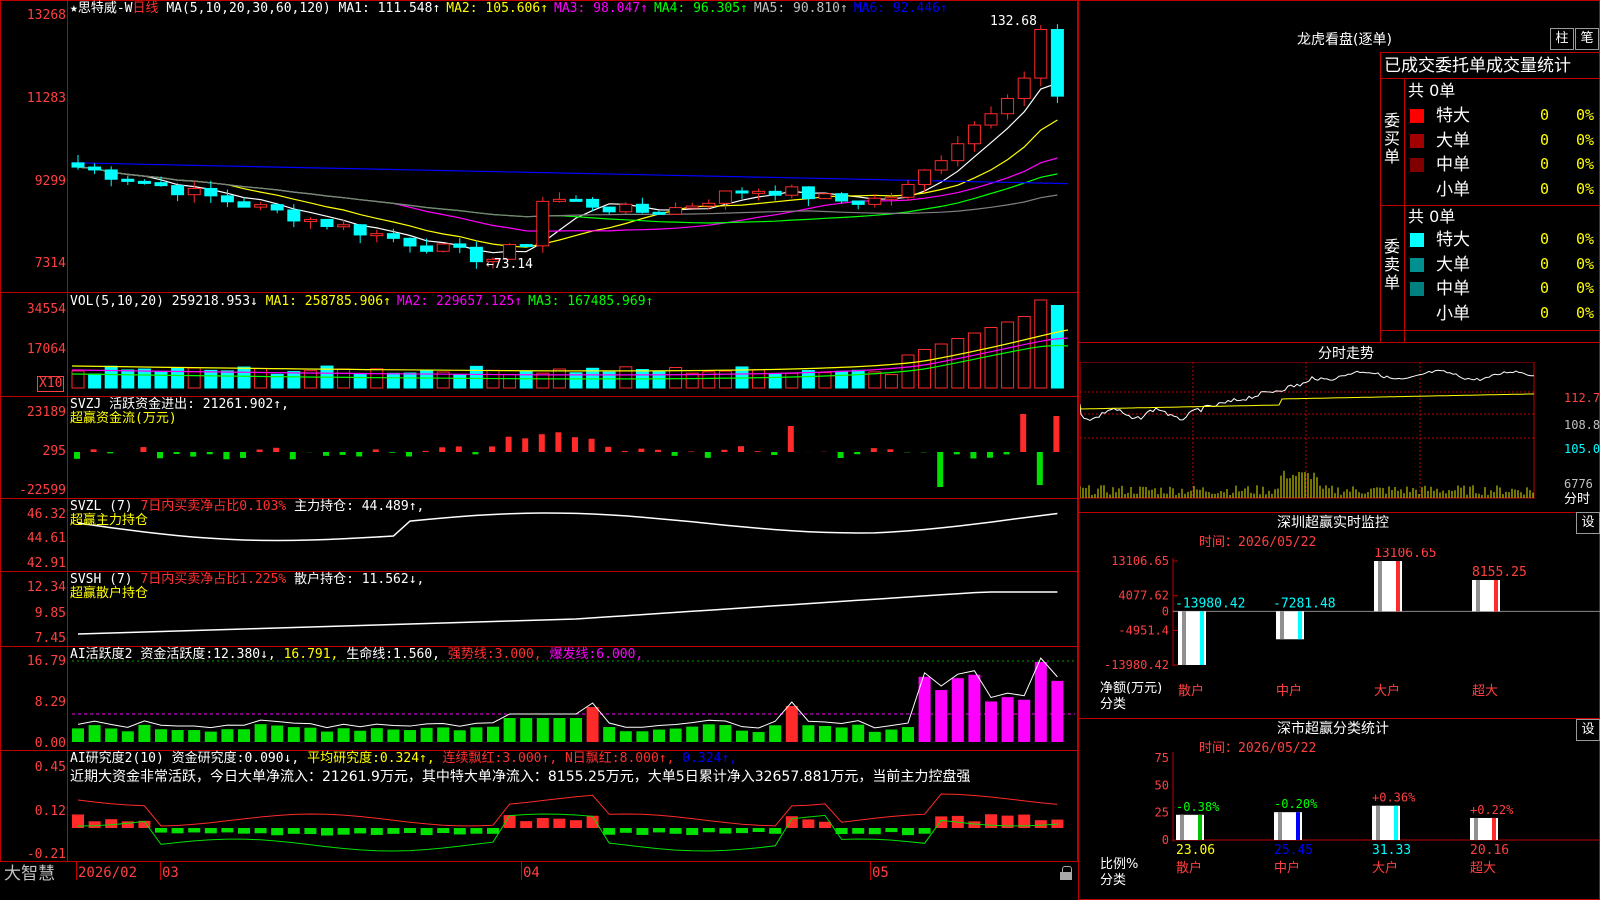 This screenshot has height=900, width=1600. Describe the element at coordinates (1562, 39) in the screenshot. I see `bar-mode-button: 柱` at that location.